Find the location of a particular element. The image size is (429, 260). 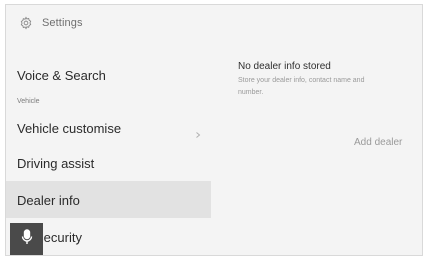

sidebar-item-vehicle-customise: Vehicle customise is located at coordinates (108, 125).